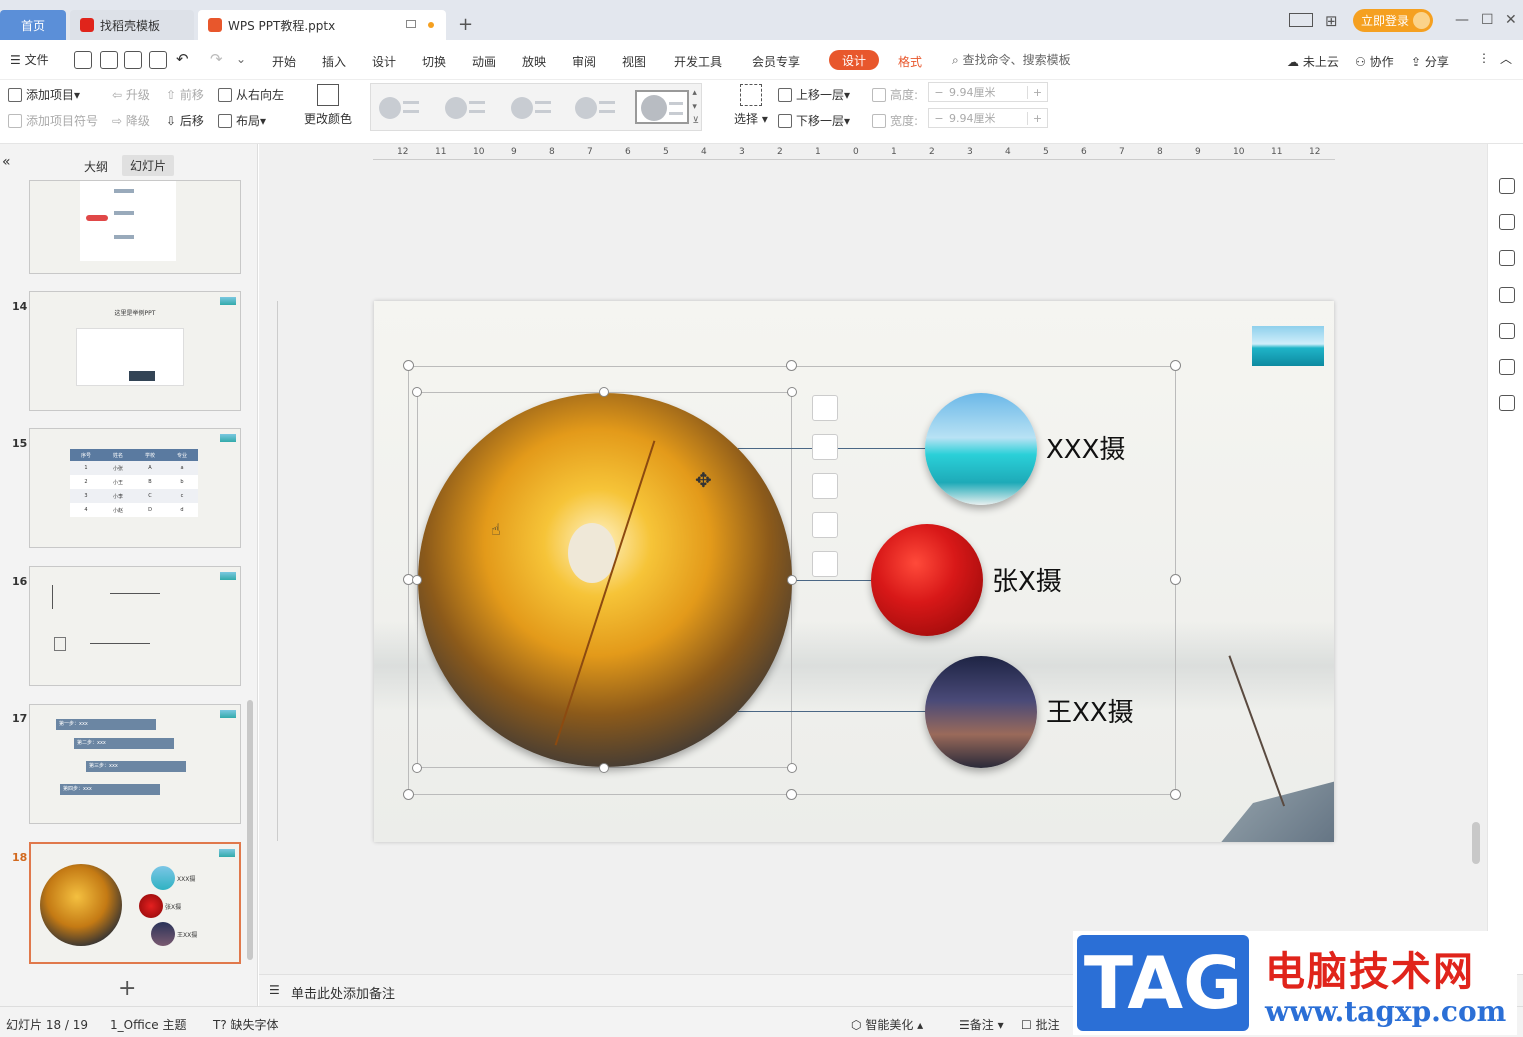 This screenshot has width=1523, height=1037. What do you see at coordinates (322, 25) in the screenshot?
I see `tab-document: WPS PPT教程.pptx` at bounding box center [322, 25].